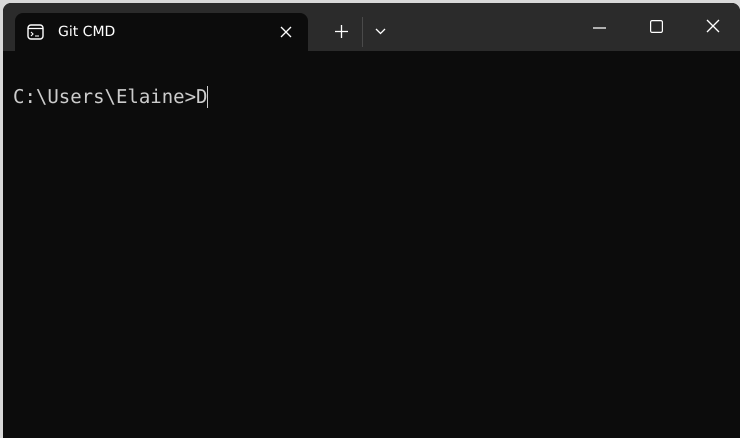  What do you see at coordinates (35, 32) in the screenshot?
I see `terminal-icon` at bounding box center [35, 32].